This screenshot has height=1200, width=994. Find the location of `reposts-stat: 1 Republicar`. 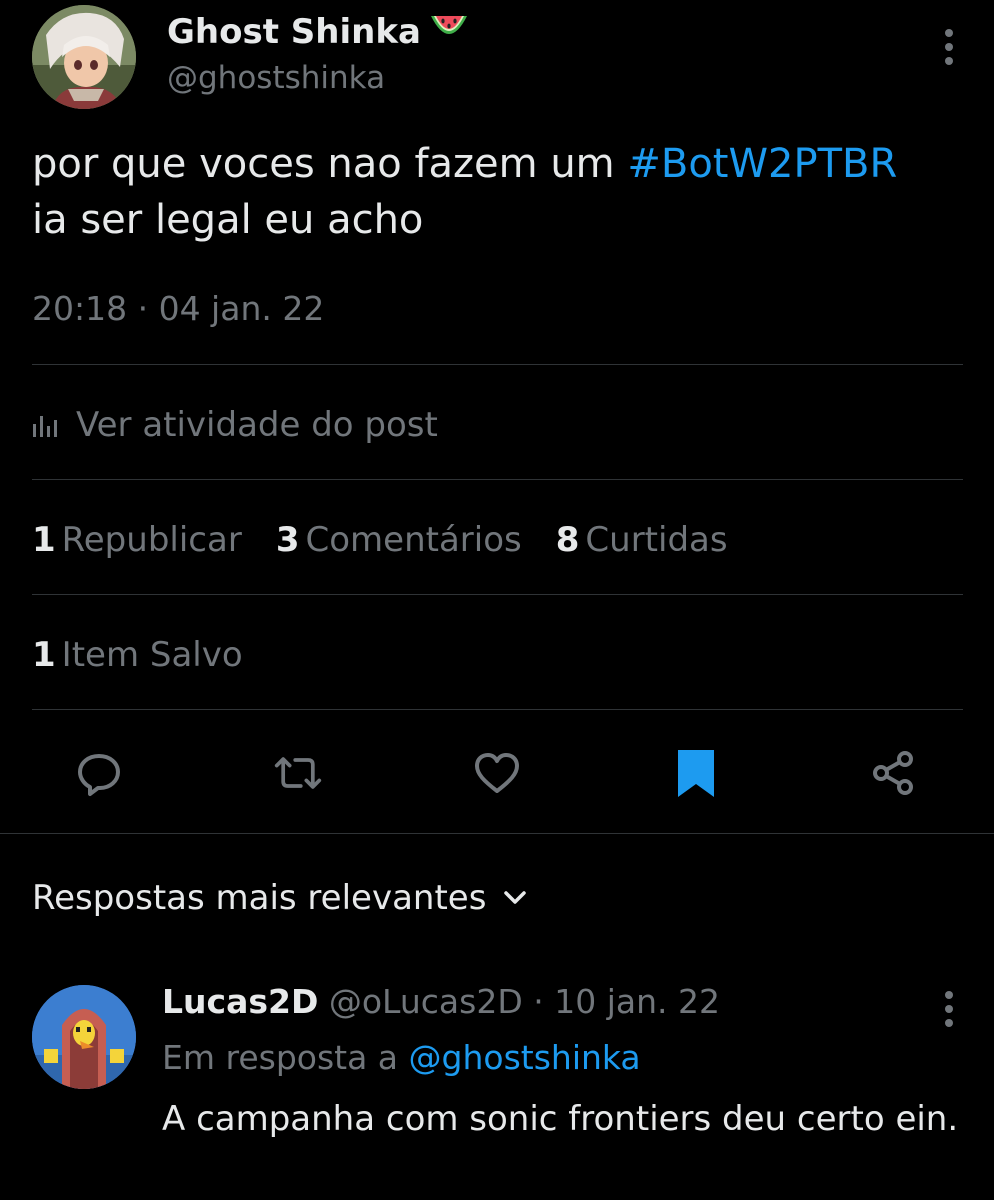

reposts-stat: 1 Republicar is located at coordinates (137, 540).